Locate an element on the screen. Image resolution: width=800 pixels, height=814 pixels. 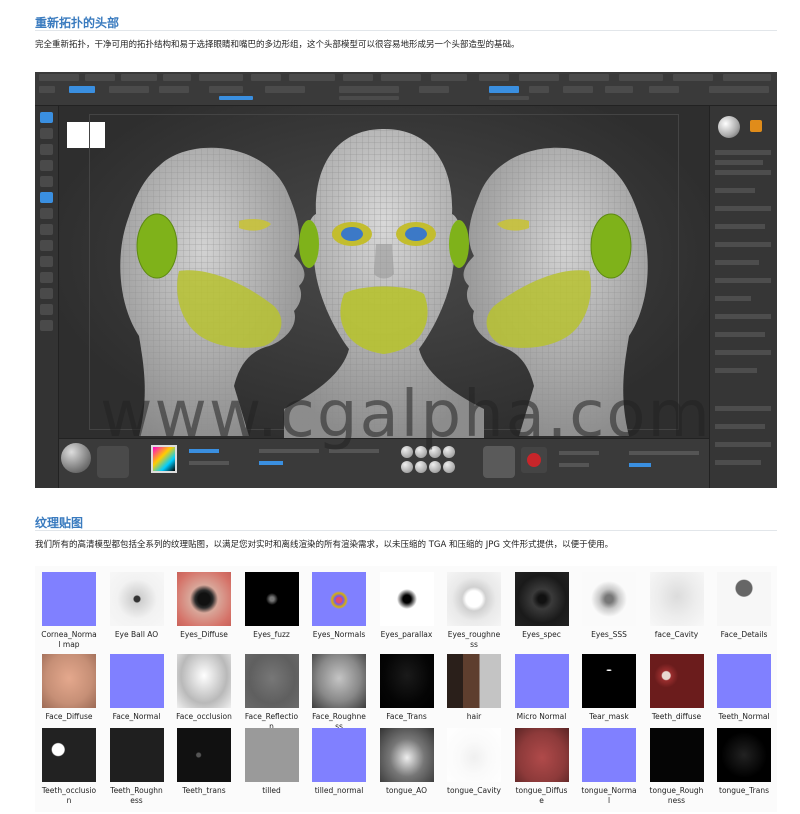
tool-row is located at coordinates (406, 90).